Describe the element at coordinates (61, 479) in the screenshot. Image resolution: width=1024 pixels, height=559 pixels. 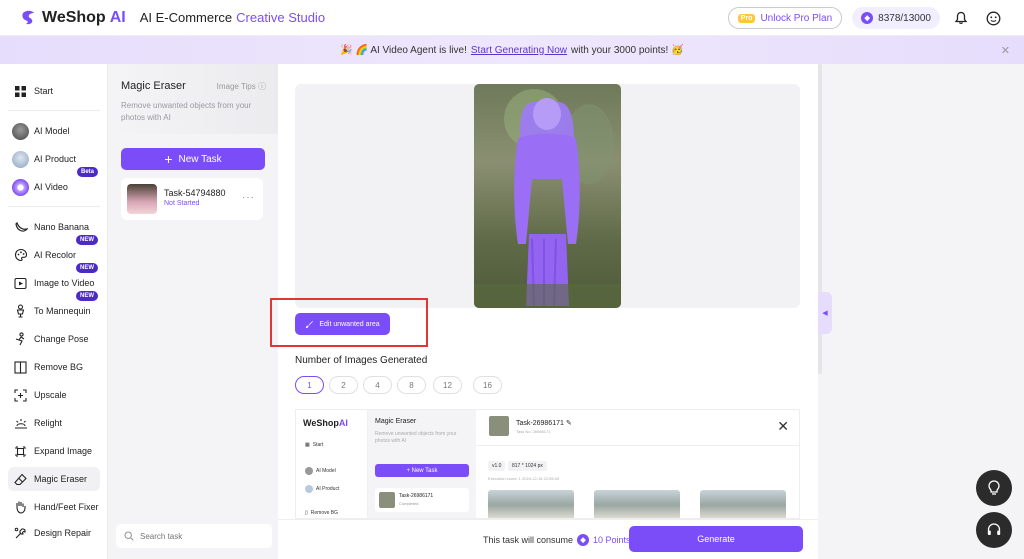
I see `sidebar-item-label: Magic Eraser` at that location.